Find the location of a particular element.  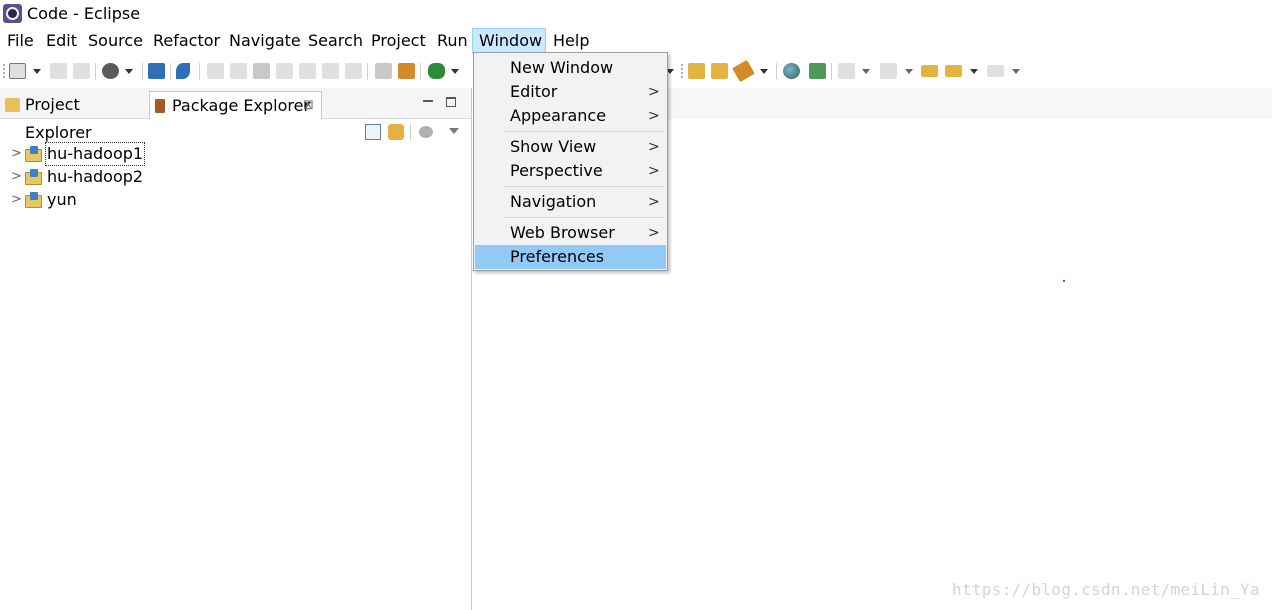

tab-package-explorer: Package Explorer ⊠ is located at coordinates (235, 105).